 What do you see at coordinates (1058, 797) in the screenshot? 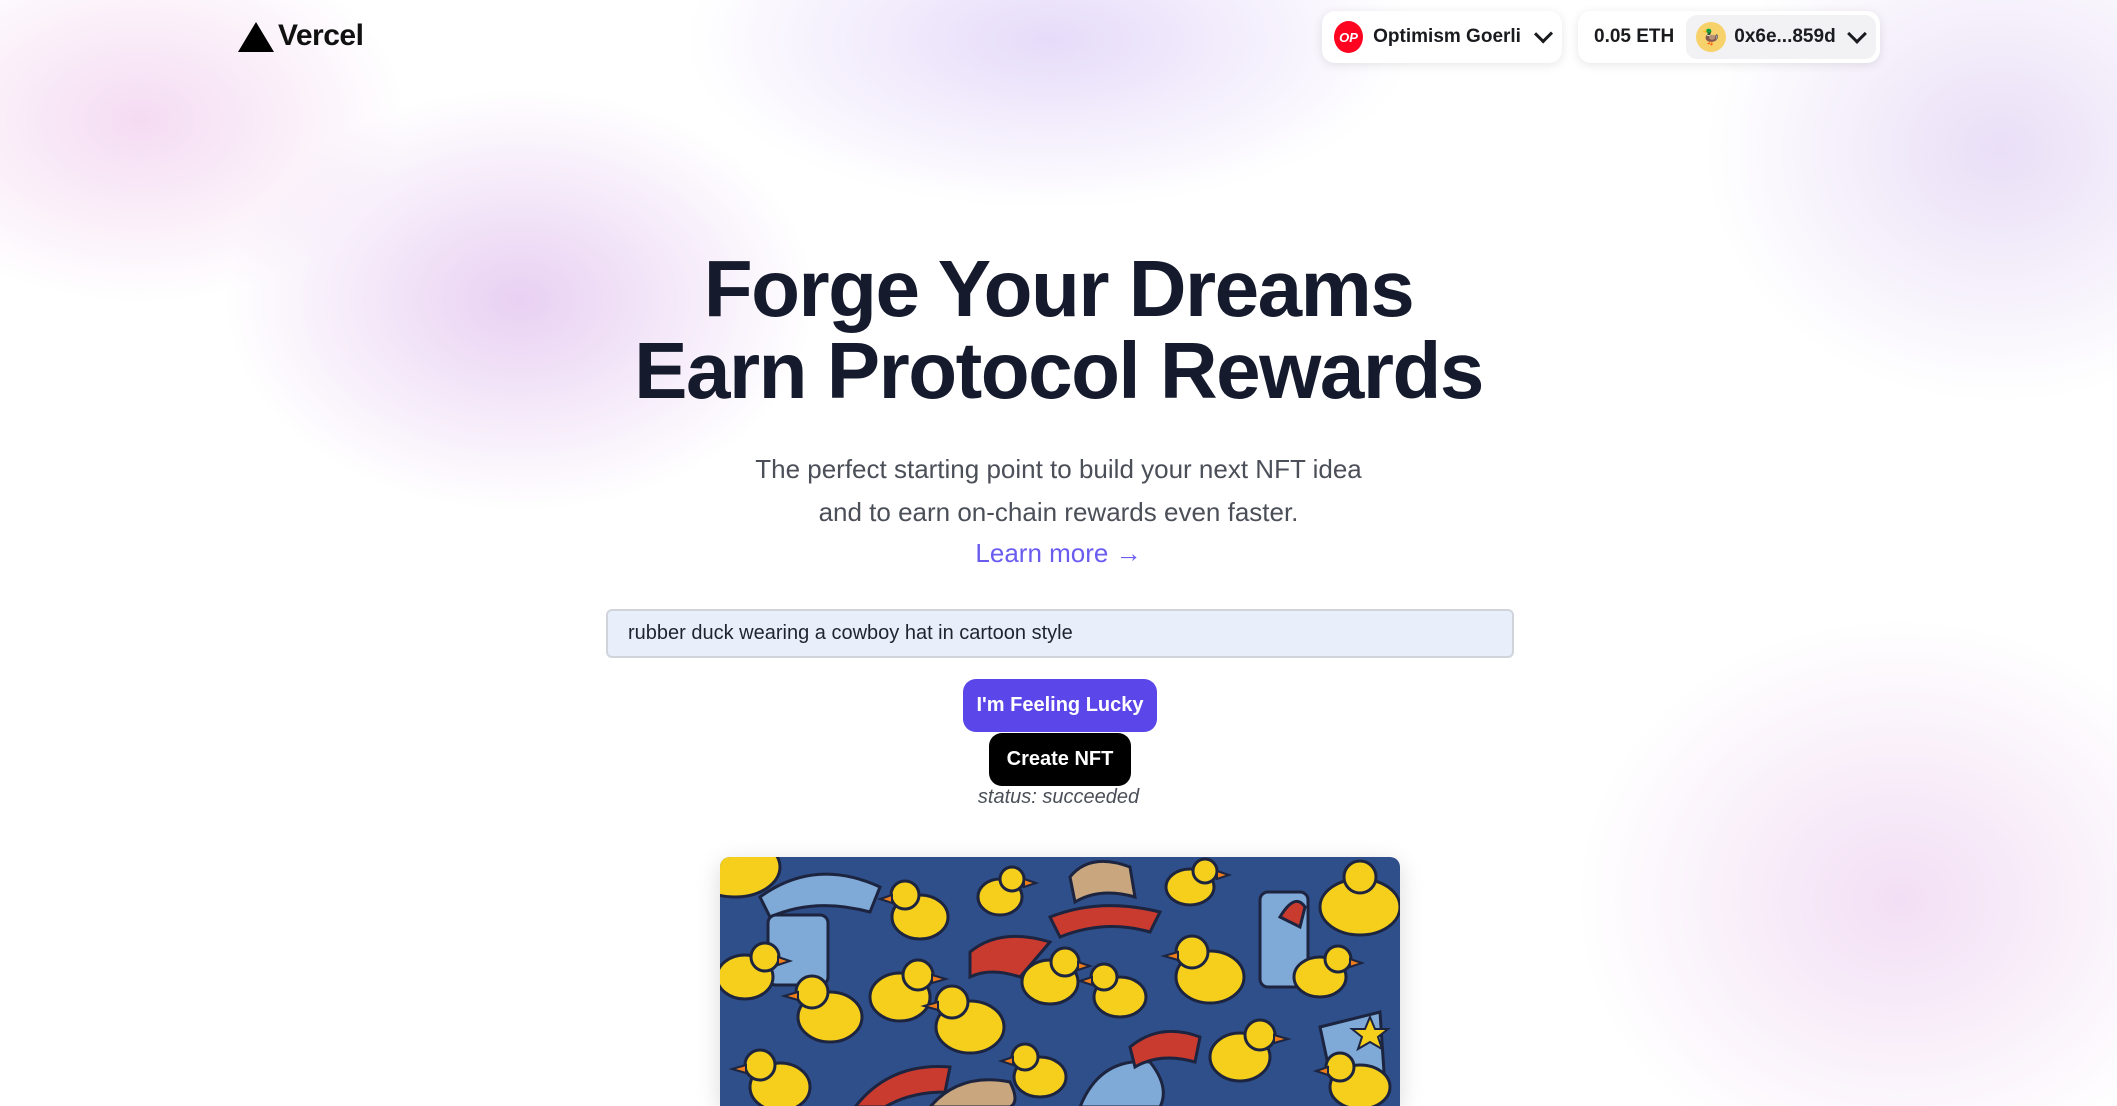
I see `status-text: status: succeeded` at bounding box center [1058, 797].